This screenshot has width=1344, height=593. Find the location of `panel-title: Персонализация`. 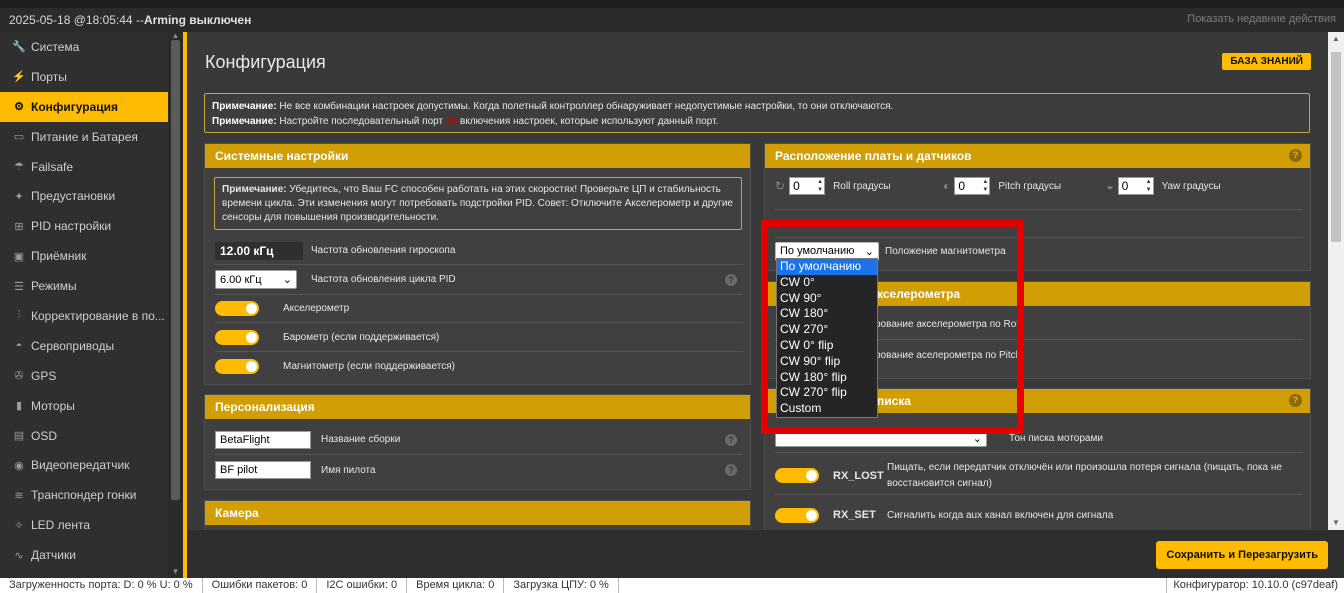

panel-title: Персонализация is located at coordinates (477, 407).